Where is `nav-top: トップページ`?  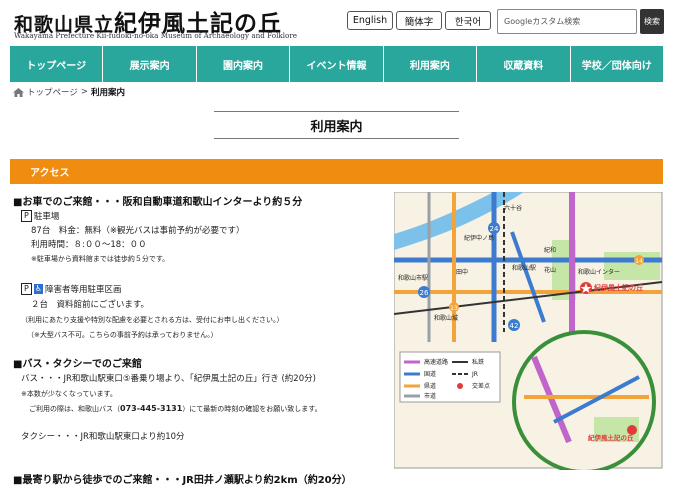 nav-top: トップページ is located at coordinates (57, 64).